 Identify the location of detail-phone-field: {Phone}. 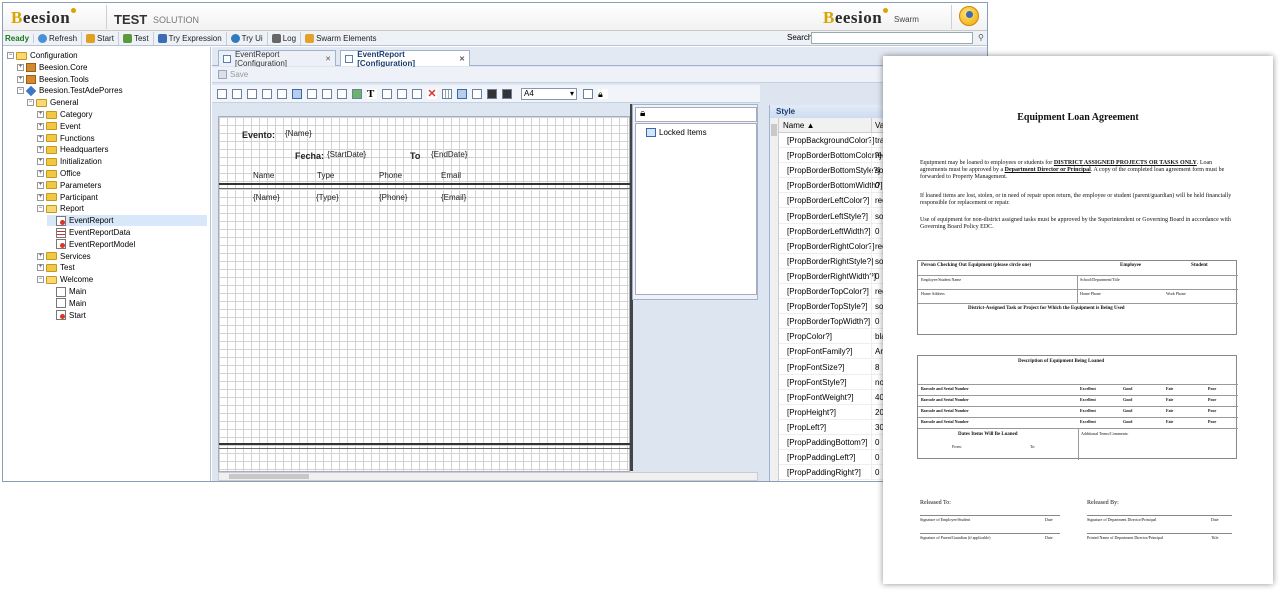
(393, 197).